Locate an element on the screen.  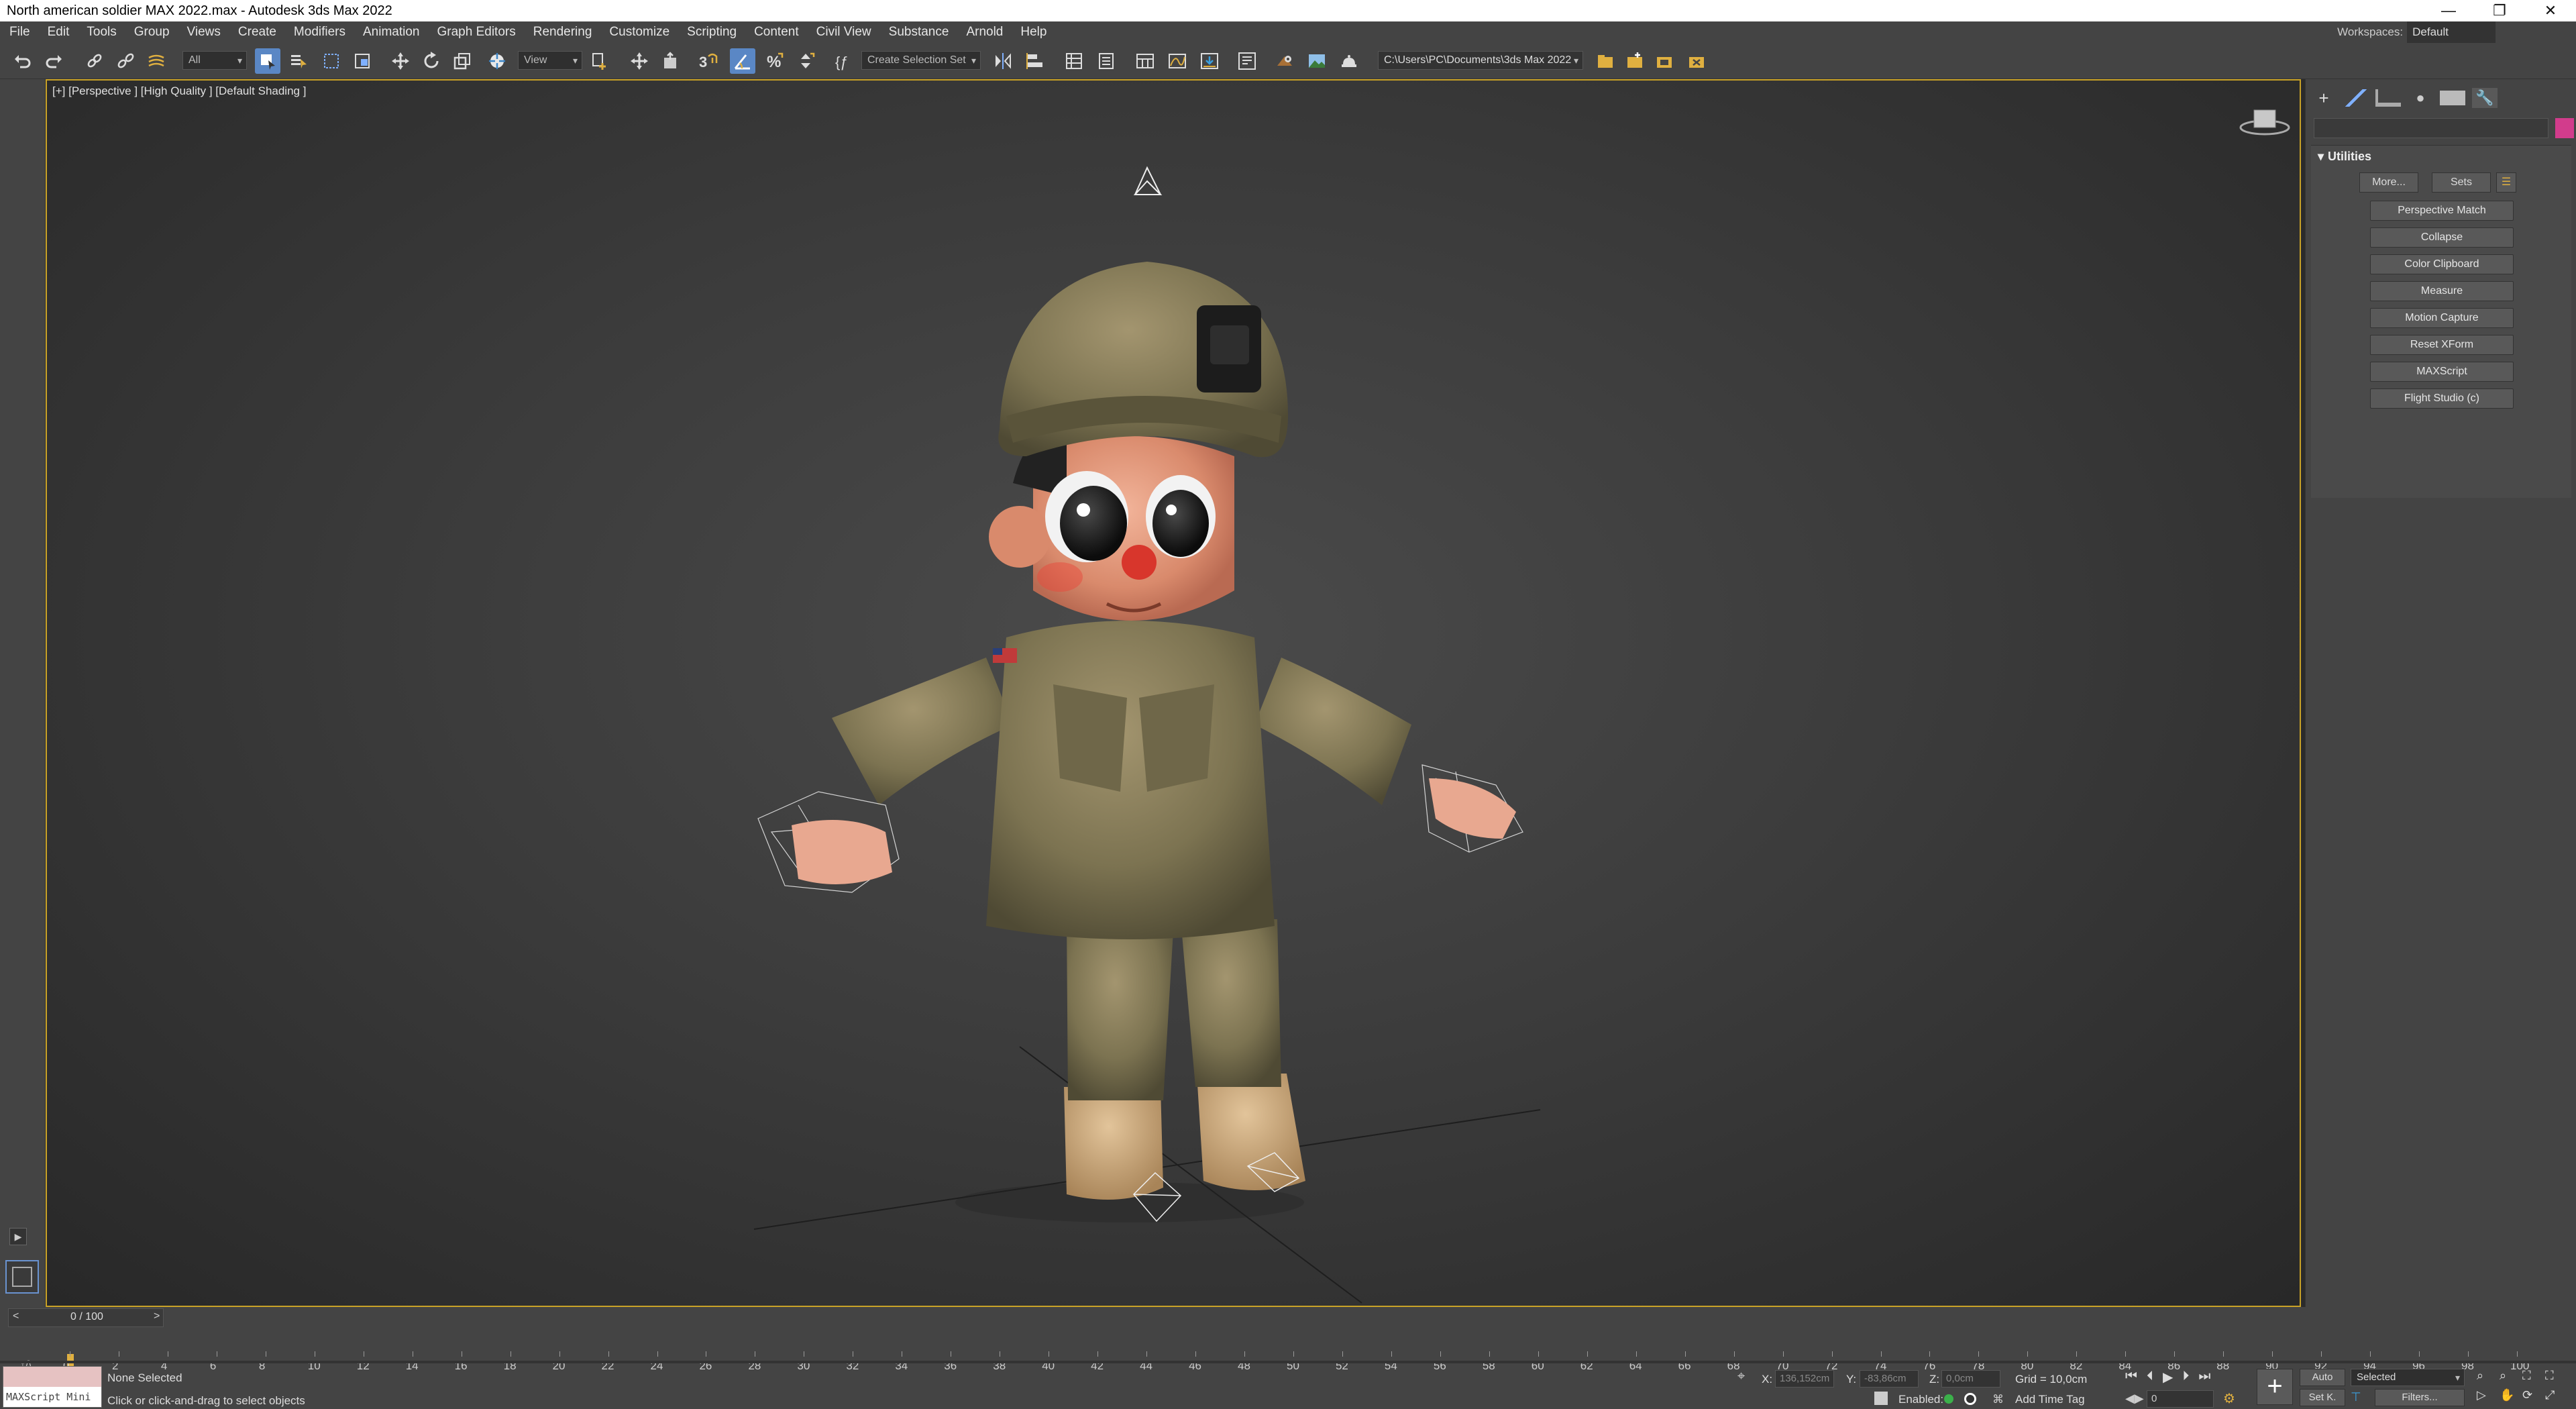
curve-editor-icon is located at coordinates (1177, 61).